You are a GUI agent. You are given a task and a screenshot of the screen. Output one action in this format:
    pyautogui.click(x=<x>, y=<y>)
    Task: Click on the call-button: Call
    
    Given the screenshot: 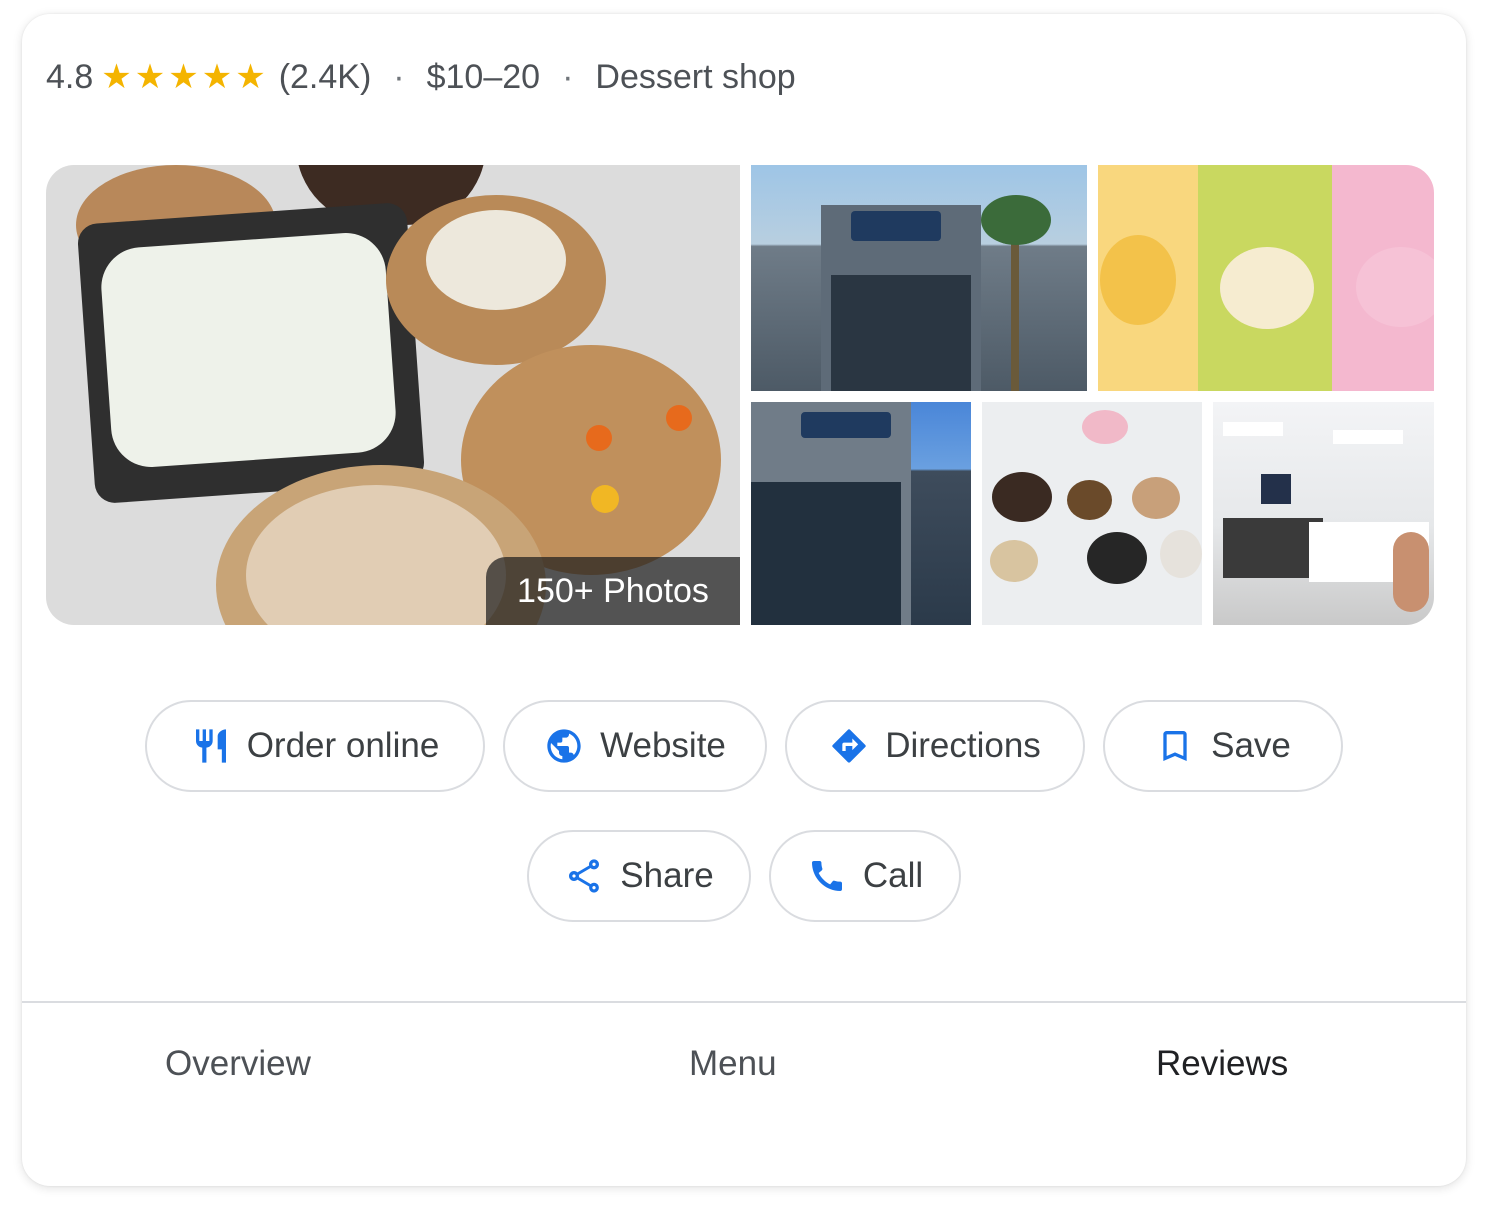 What is the action you would take?
    pyautogui.click(x=865, y=876)
    